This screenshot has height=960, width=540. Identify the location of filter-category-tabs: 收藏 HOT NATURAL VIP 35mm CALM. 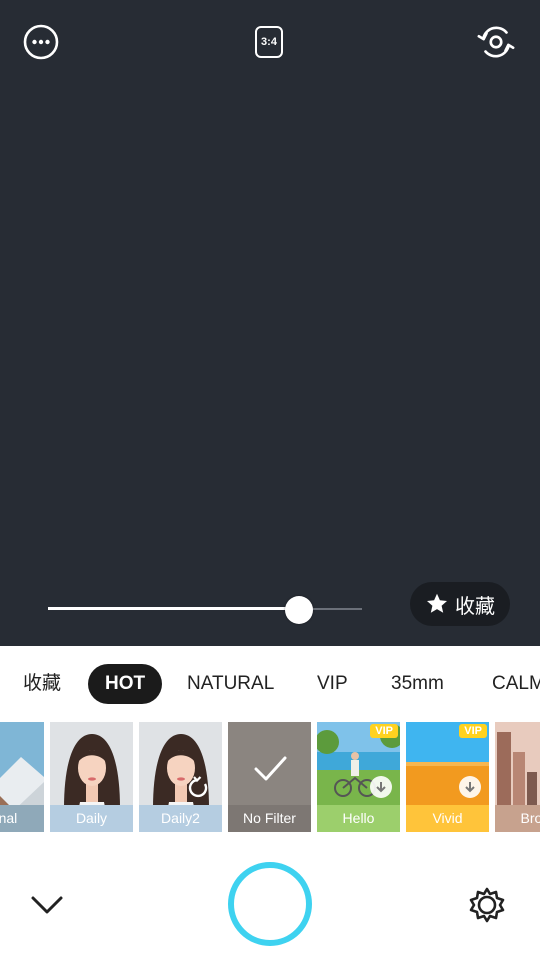
(270, 684).